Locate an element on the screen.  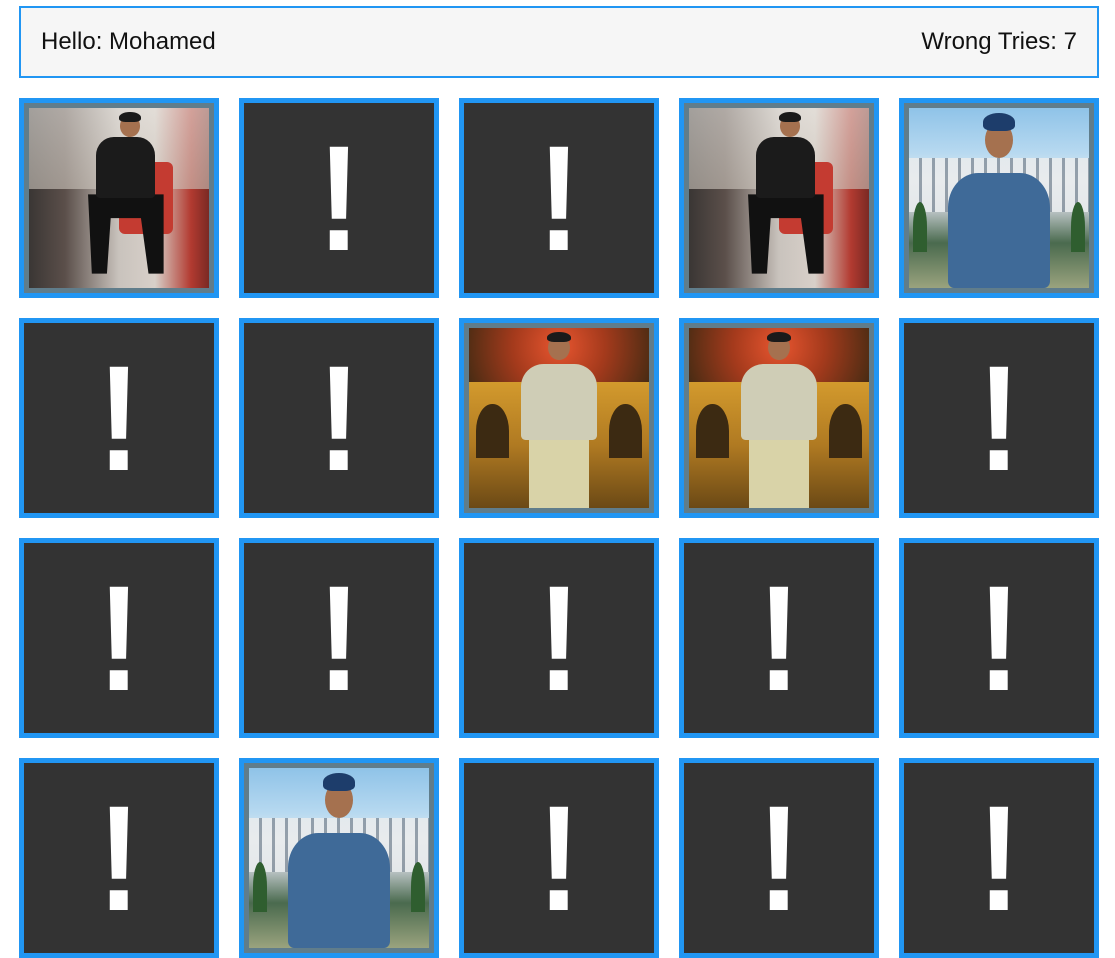
player-name: Hello: Mohamed is located at coordinates (128, 41).